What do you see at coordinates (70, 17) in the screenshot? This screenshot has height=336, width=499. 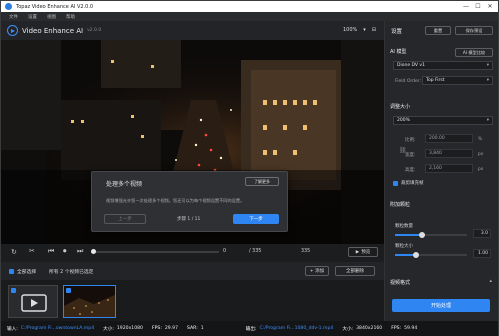 I see `menu-help: 帮助` at bounding box center [70, 17].